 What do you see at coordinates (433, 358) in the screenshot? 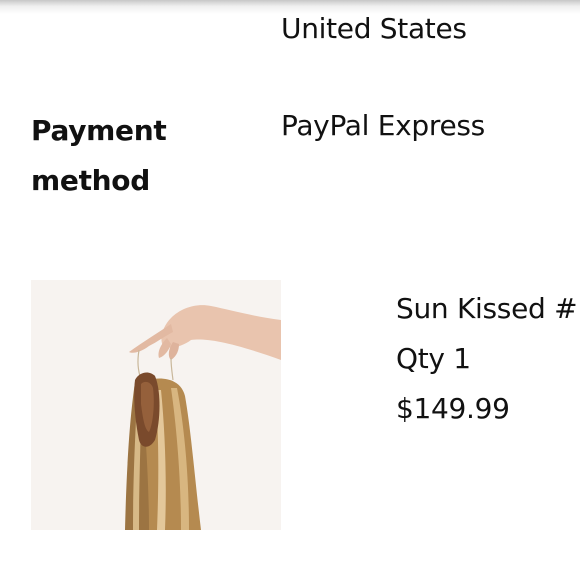
I see `product-quantity: Qty 1` at bounding box center [433, 358].